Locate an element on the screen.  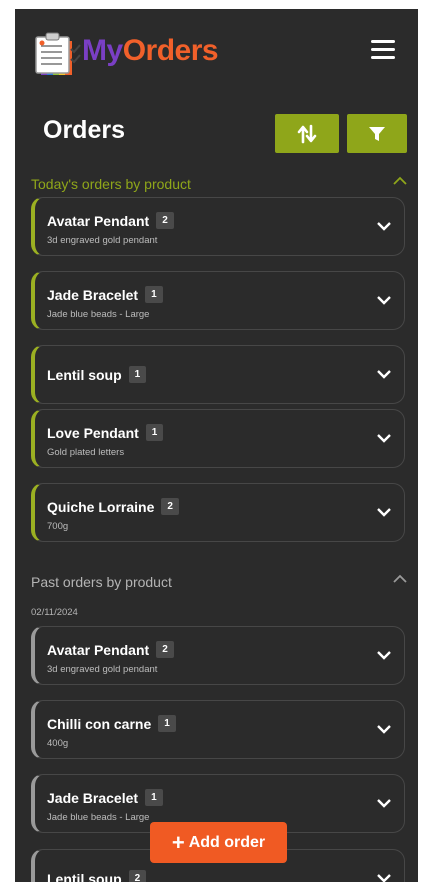
card-name-row: Love Pendant 1 is located at coordinates (105, 432).